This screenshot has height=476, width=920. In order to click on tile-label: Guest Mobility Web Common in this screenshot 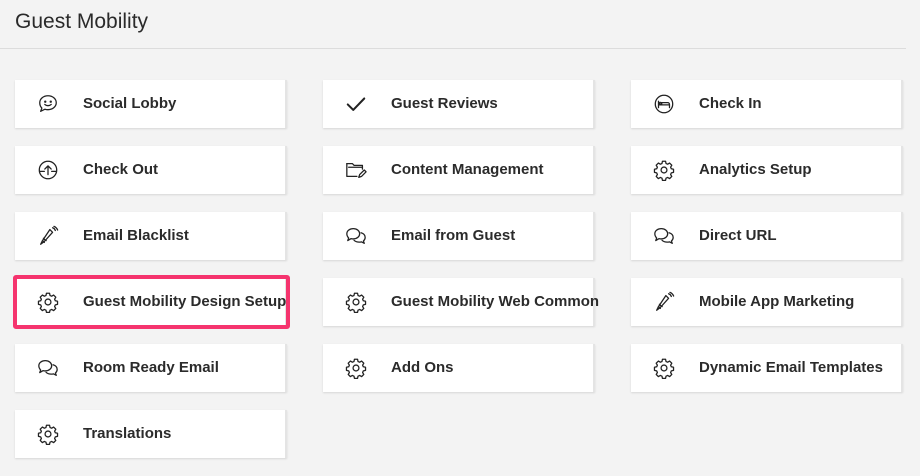, I will do `click(495, 301)`.